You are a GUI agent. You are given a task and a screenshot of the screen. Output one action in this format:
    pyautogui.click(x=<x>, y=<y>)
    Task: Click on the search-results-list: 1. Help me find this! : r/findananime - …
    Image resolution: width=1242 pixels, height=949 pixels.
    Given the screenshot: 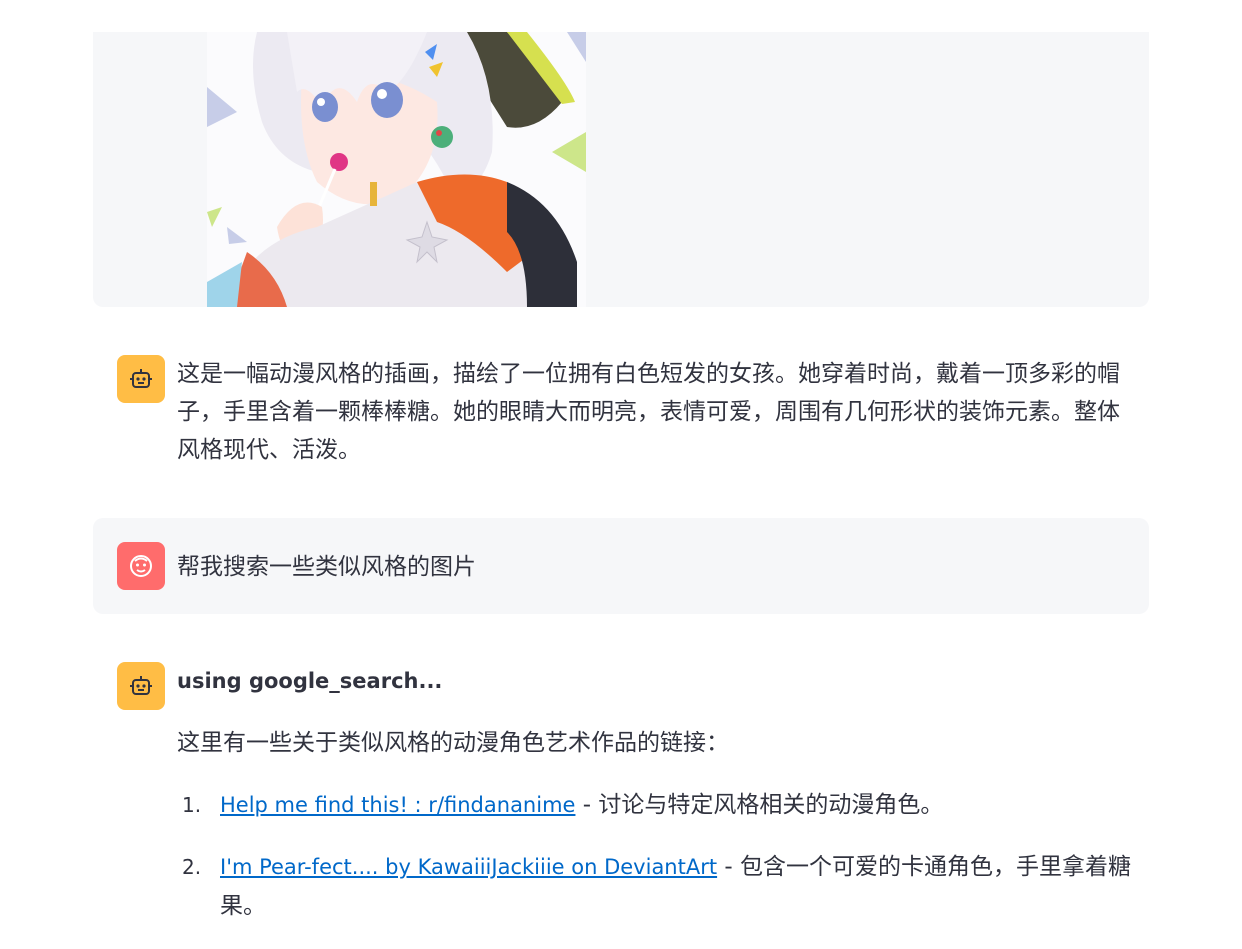 What is the action you would take?
    pyautogui.click(x=657, y=867)
    